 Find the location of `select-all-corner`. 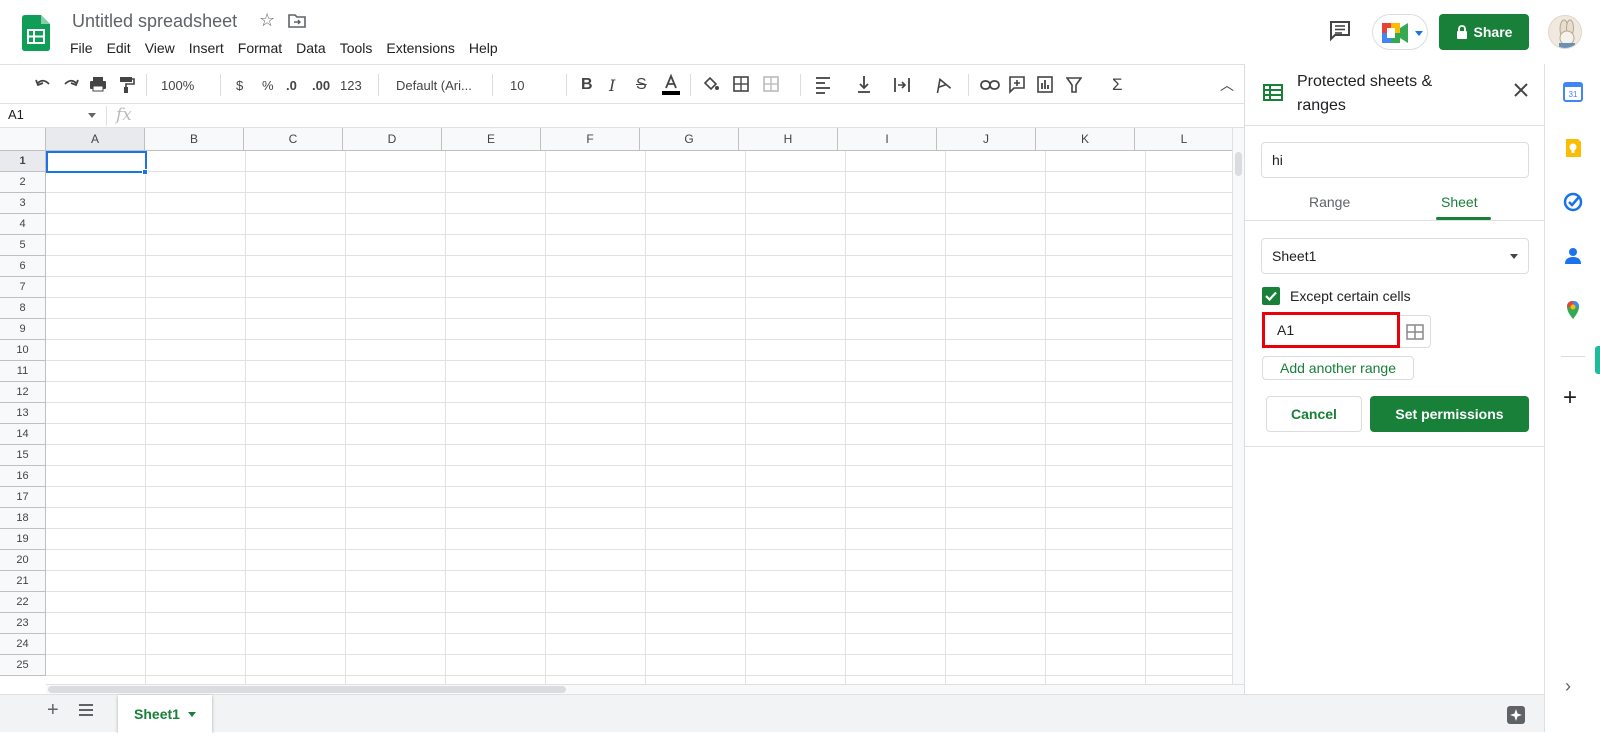

select-all-corner is located at coordinates (23, 139).